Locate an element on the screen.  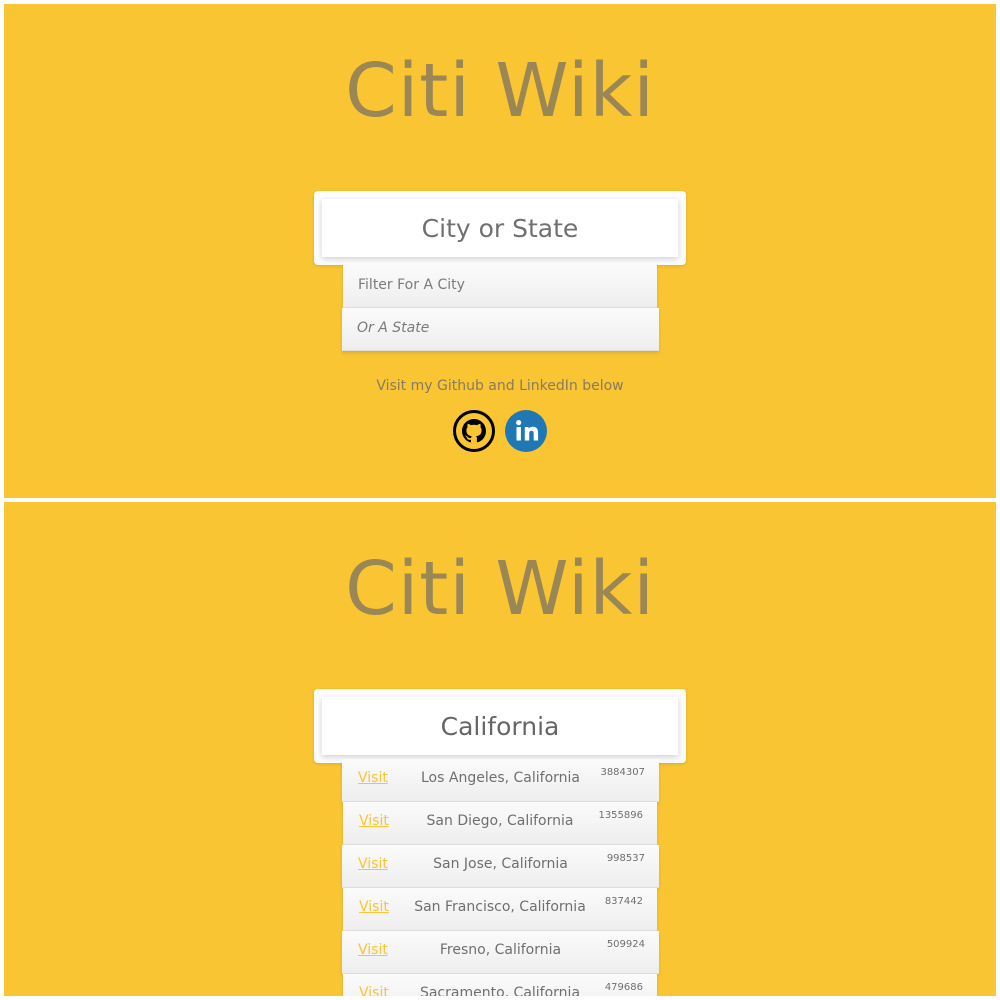
population-value: 3884307 is located at coordinates (622, 772).